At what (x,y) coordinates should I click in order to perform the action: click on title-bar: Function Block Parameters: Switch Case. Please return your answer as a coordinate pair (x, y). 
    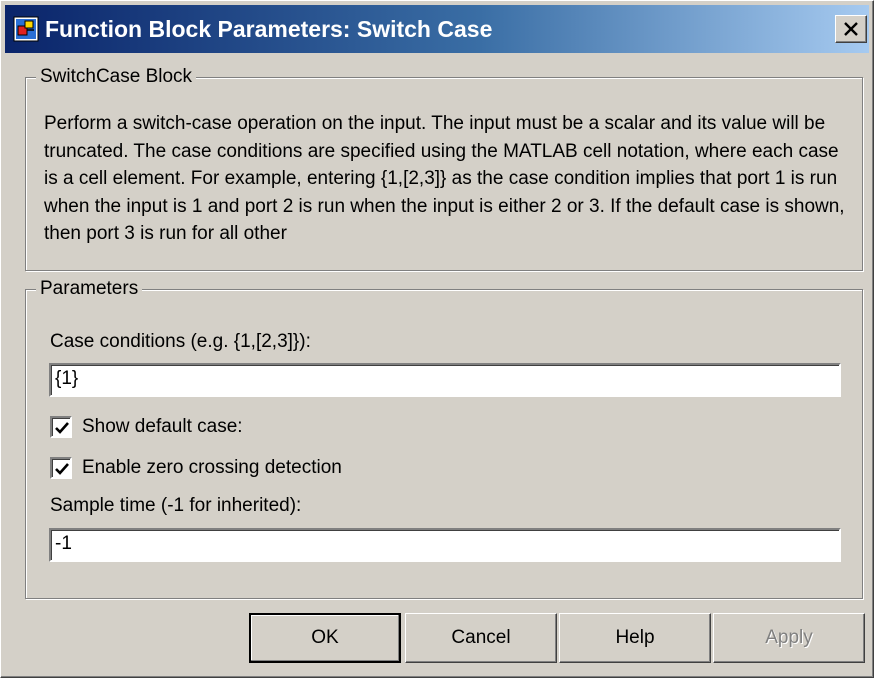
    Looking at the image, I should click on (437, 29).